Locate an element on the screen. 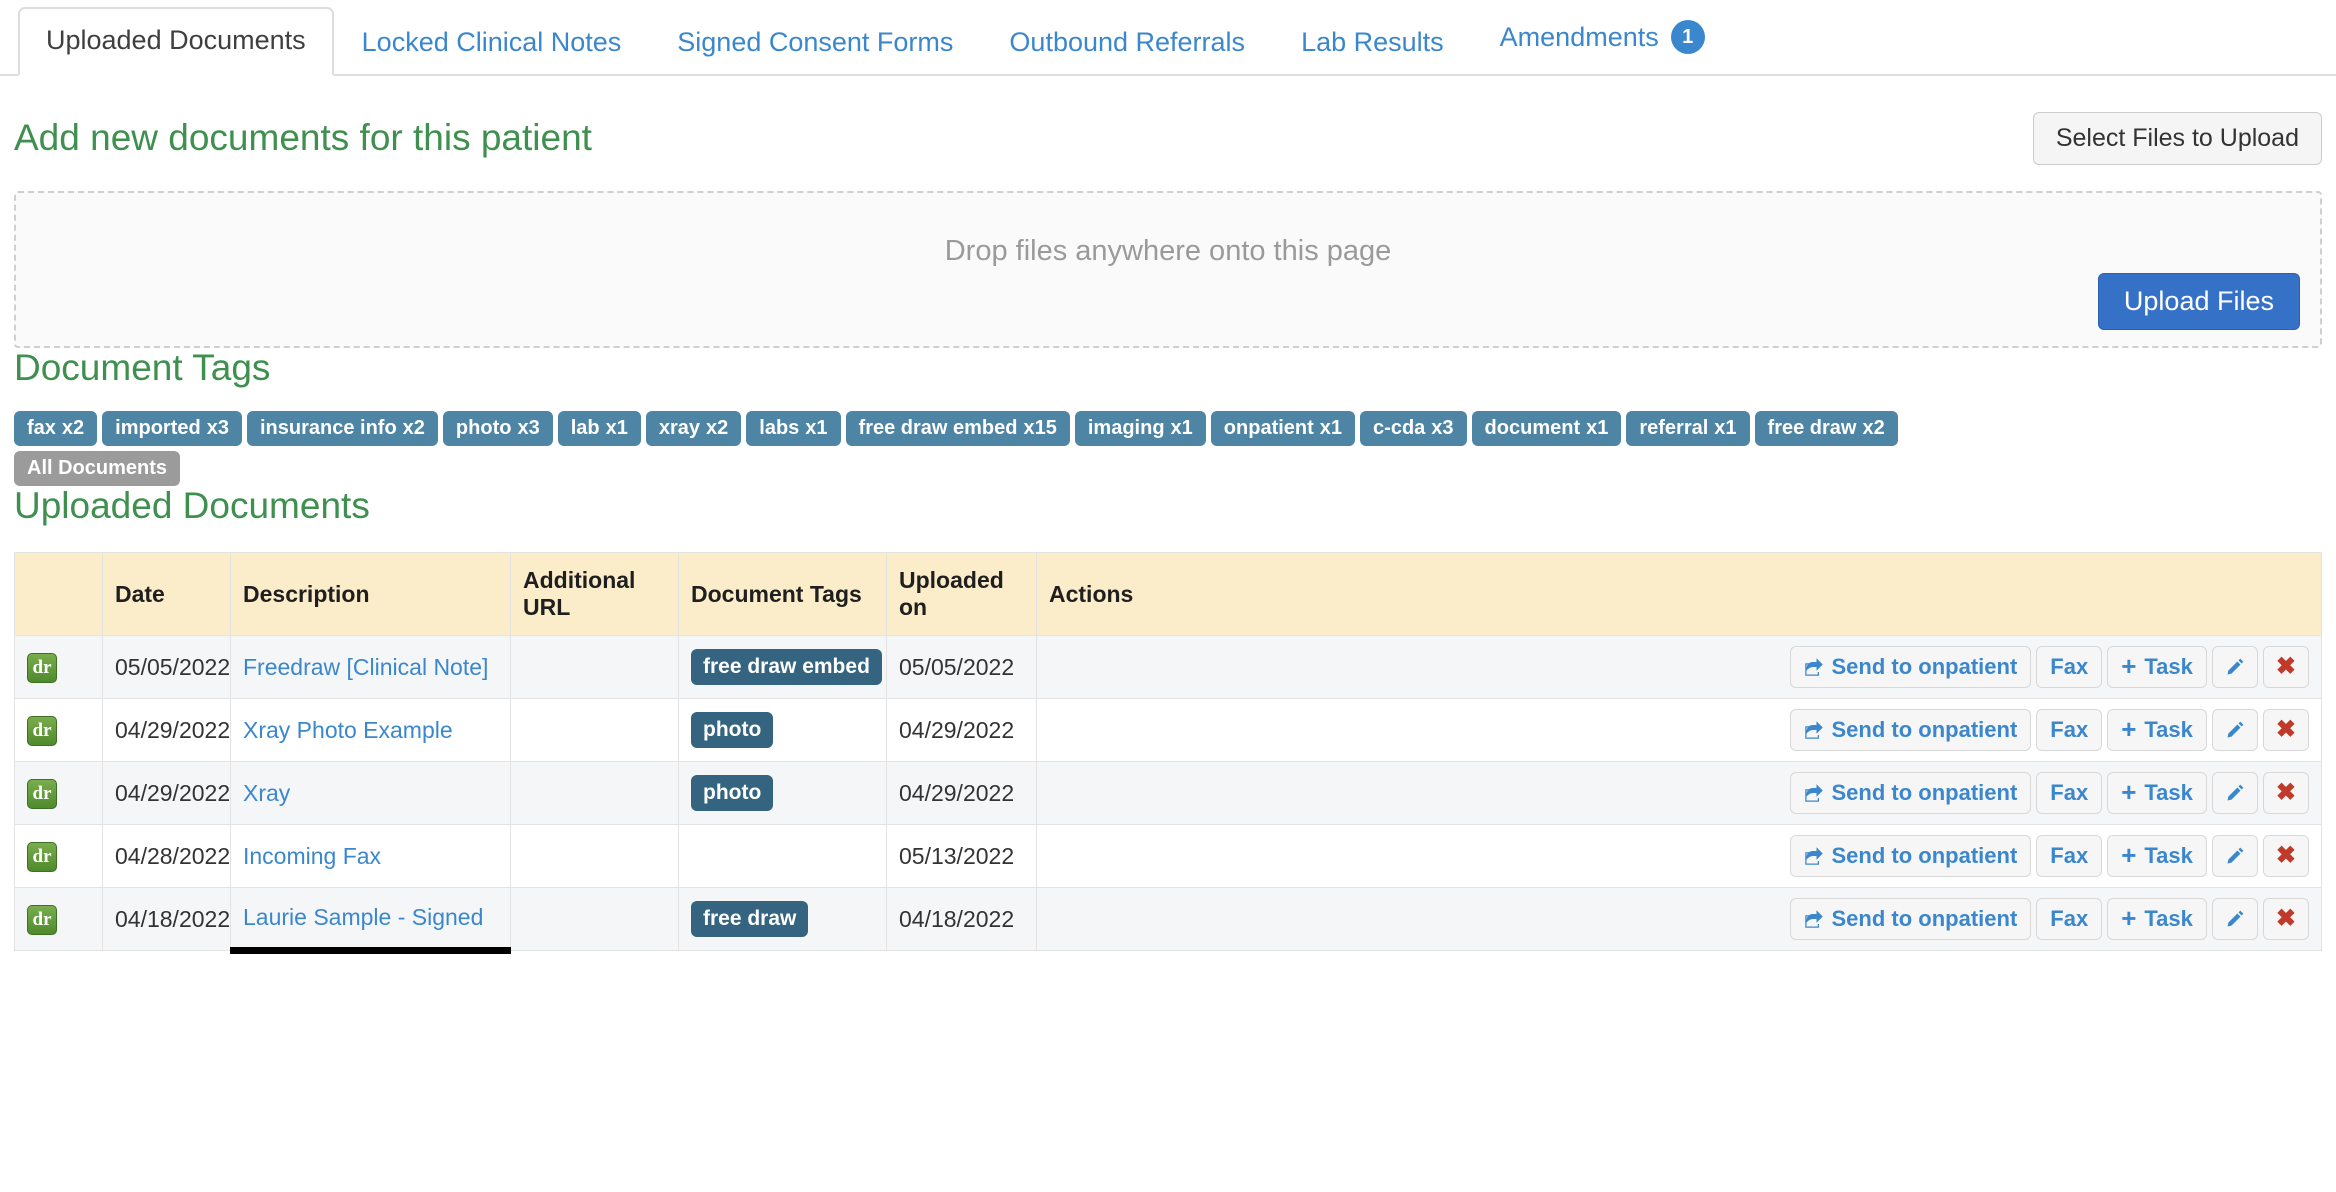 The height and width of the screenshot is (1192, 2336). column-header-description: Description is located at coordinates (370, 594).